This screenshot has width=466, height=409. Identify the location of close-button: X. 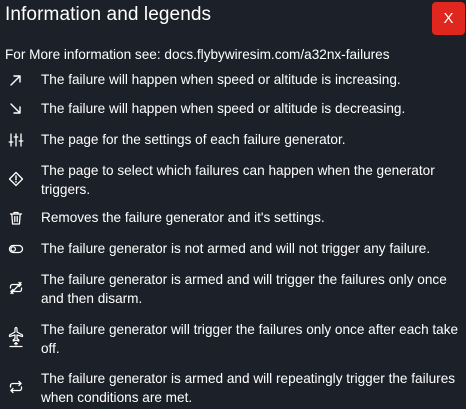
(448, 18).